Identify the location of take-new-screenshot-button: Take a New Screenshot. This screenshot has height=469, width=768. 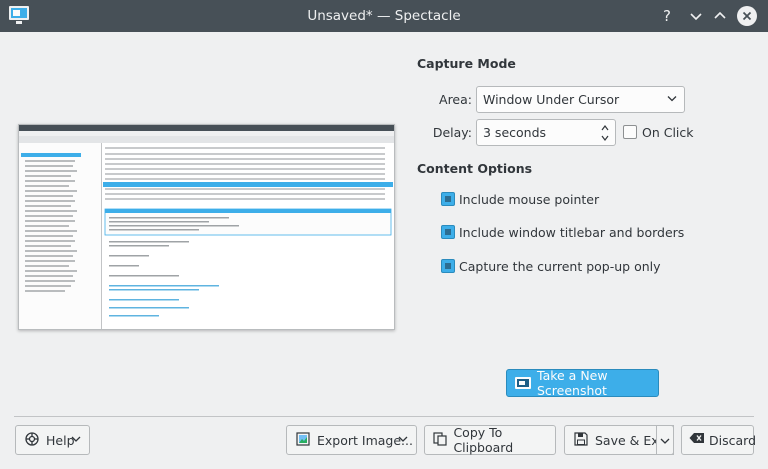
(582, 383).